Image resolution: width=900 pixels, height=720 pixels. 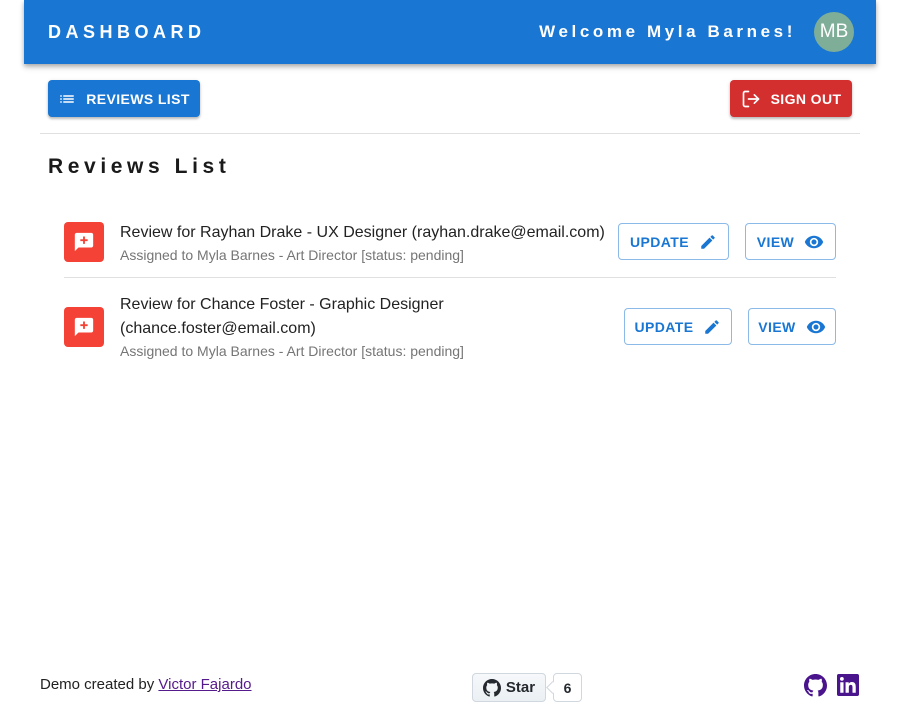 I want to click on star-count: 6, so click(x=567, y=687).